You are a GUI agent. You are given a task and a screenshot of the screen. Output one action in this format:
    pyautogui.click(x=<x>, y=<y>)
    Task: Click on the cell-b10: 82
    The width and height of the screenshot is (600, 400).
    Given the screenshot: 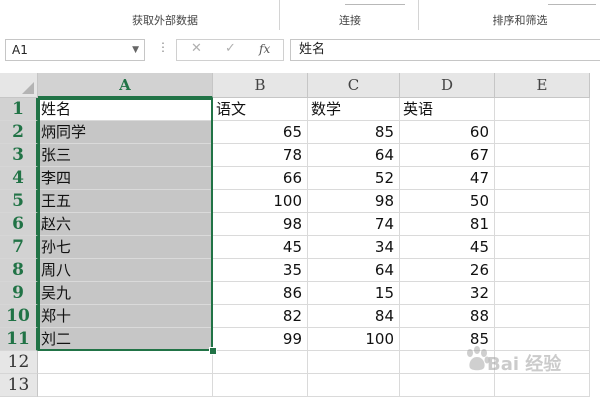 What is the action you would take?
    pyautogui.click(x=260, y=316)
    